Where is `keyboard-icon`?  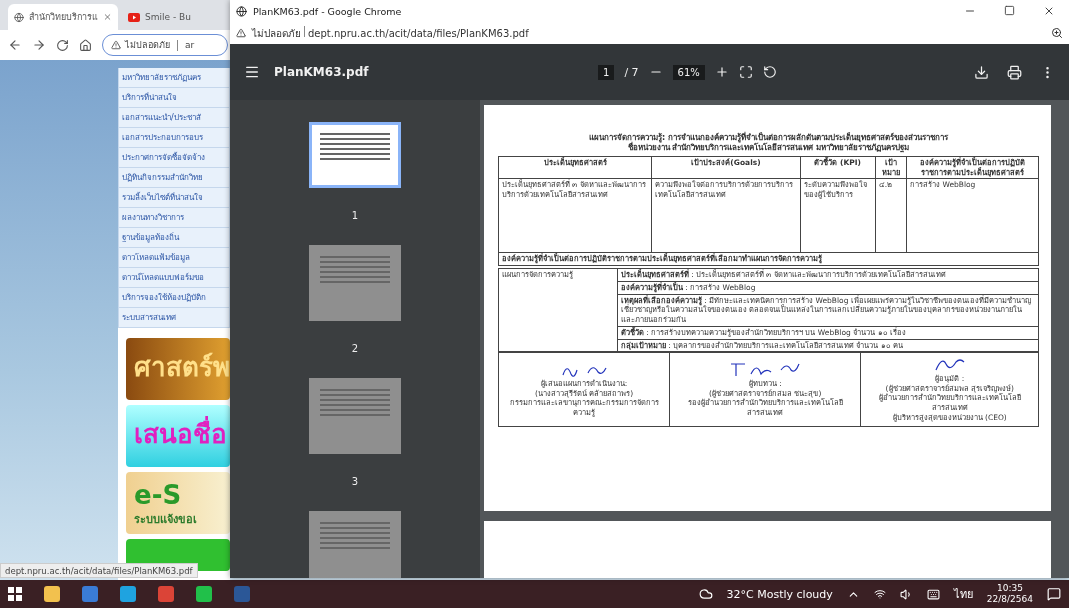 keyboard-icon is located at coordinates (933, 594).